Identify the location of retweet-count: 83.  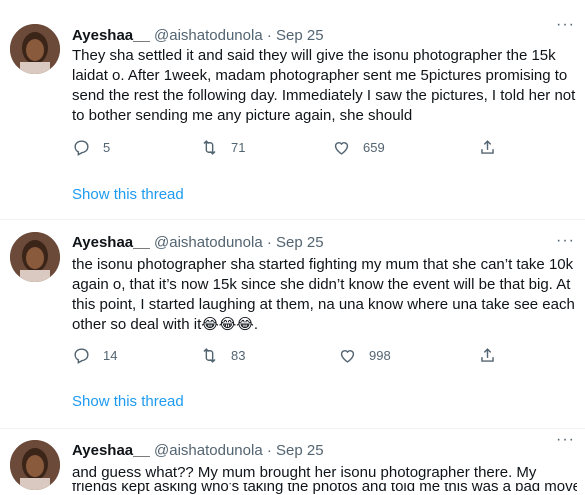
(238, 355).